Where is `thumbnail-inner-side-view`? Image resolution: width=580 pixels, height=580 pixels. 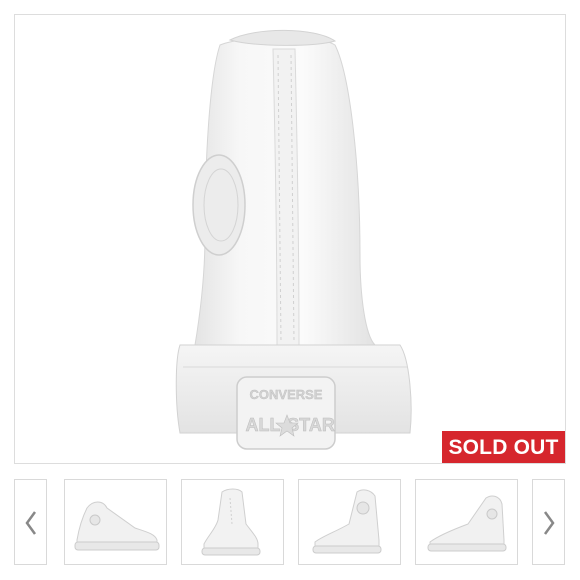 thumbnail-inner-side-view is located at coordinates (349, 522).